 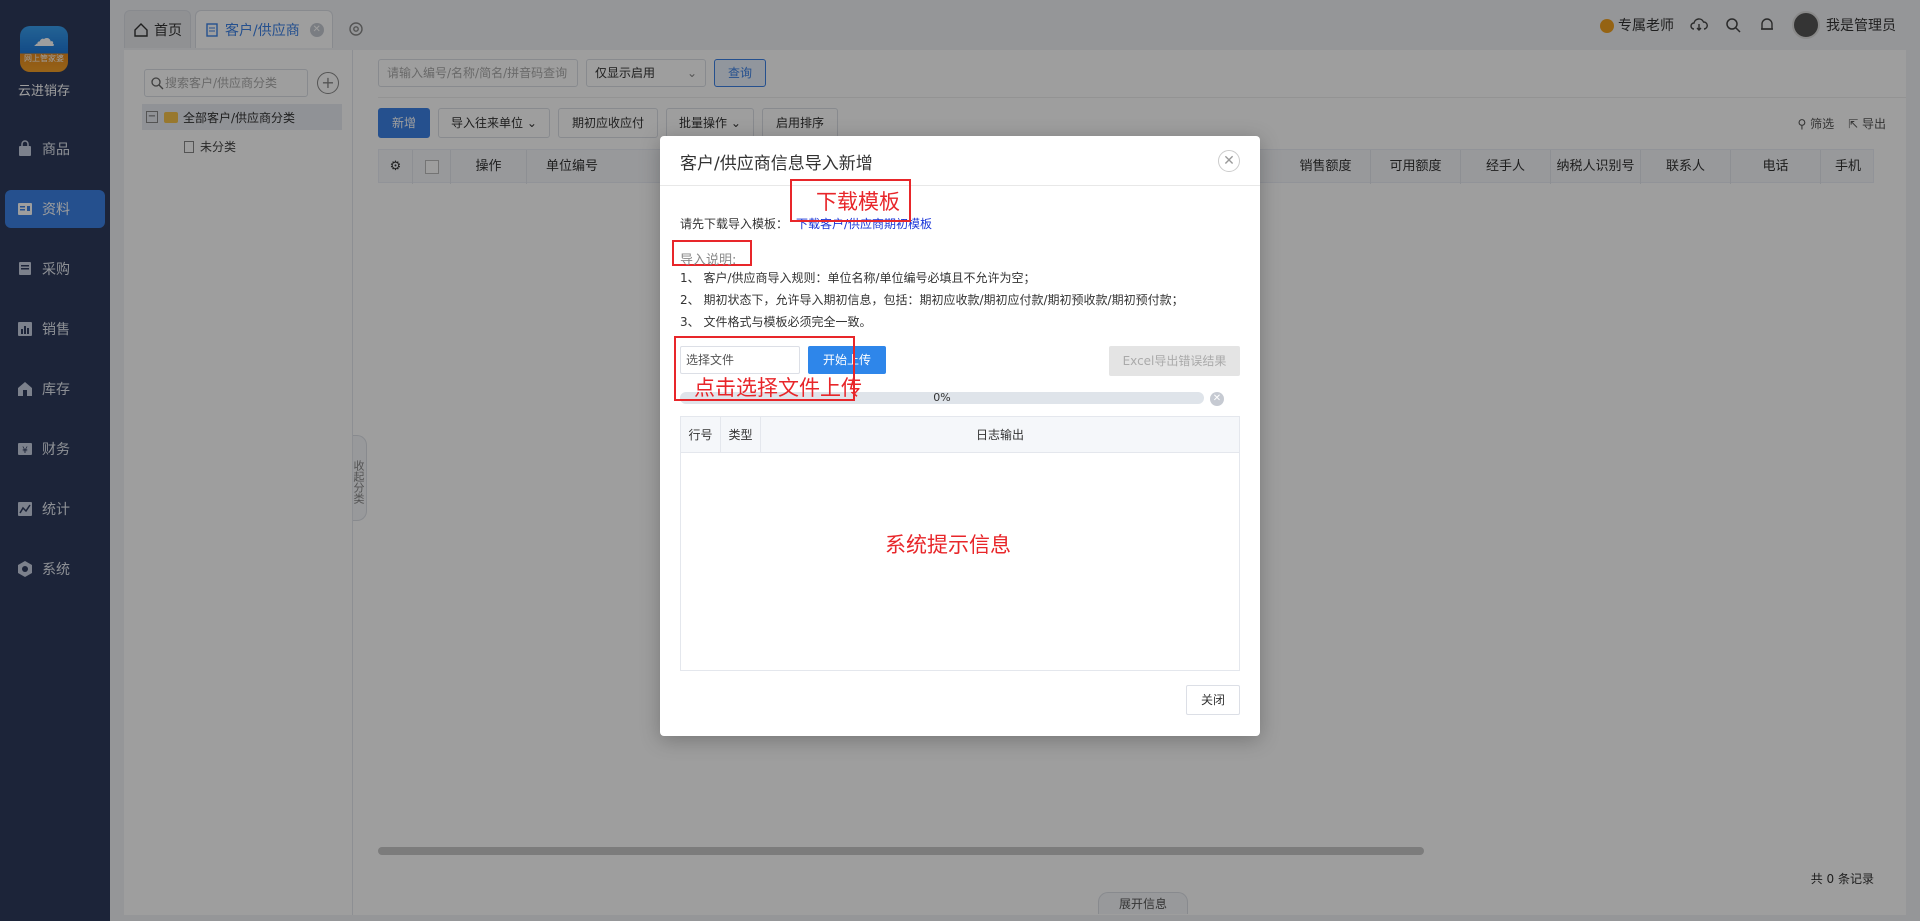 I want to click on import-note: 1、 客户/供应商导入规则：单位名称/单位编号必填且不允许为空；, so click(x=858, y=278).